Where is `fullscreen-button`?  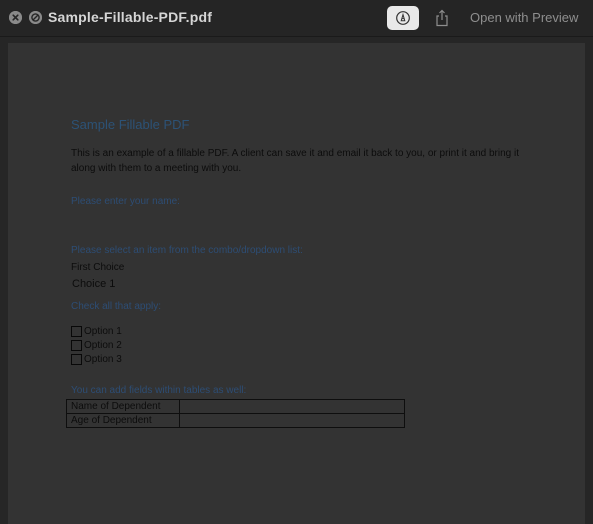 fullscreen-button is located at coordinates (35, 17).